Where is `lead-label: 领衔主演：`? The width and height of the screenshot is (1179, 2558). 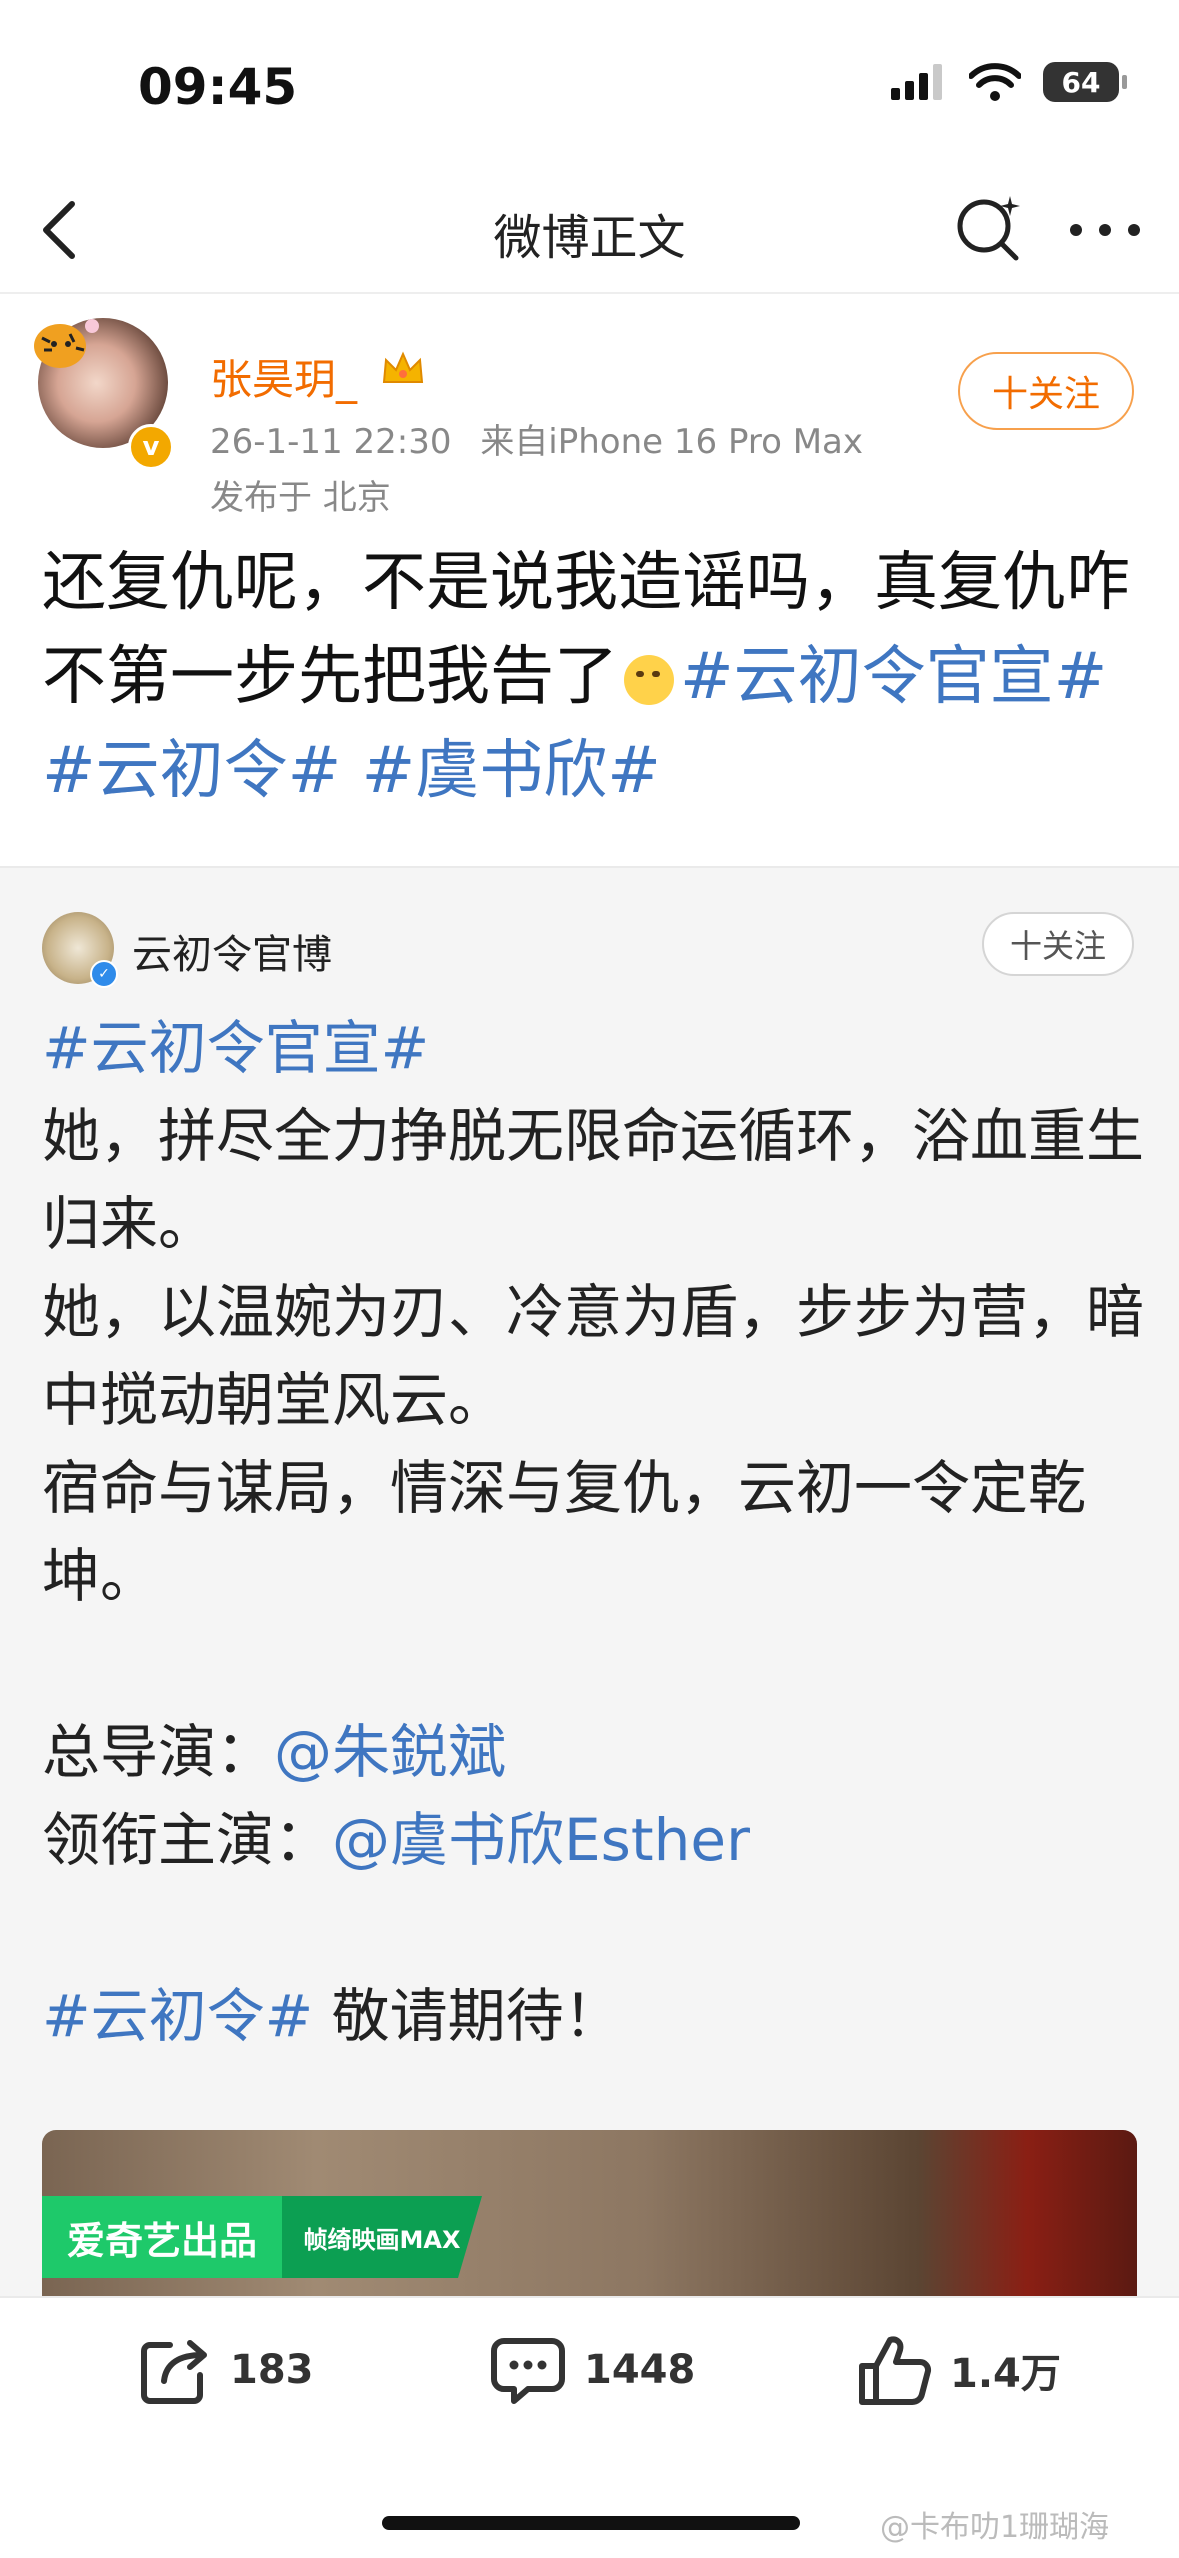 lead-label: 领衔主演： is located at coordinates (187, 1840).